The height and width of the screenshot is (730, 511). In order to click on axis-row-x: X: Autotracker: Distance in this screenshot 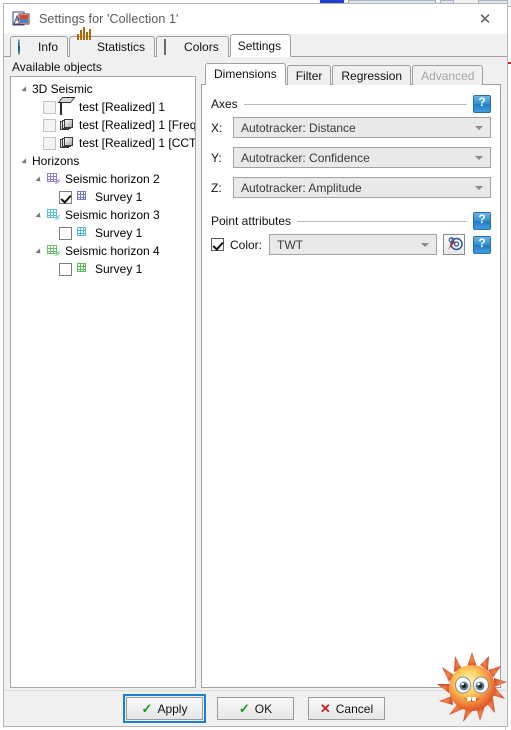, I will do `click(351, 127)`.